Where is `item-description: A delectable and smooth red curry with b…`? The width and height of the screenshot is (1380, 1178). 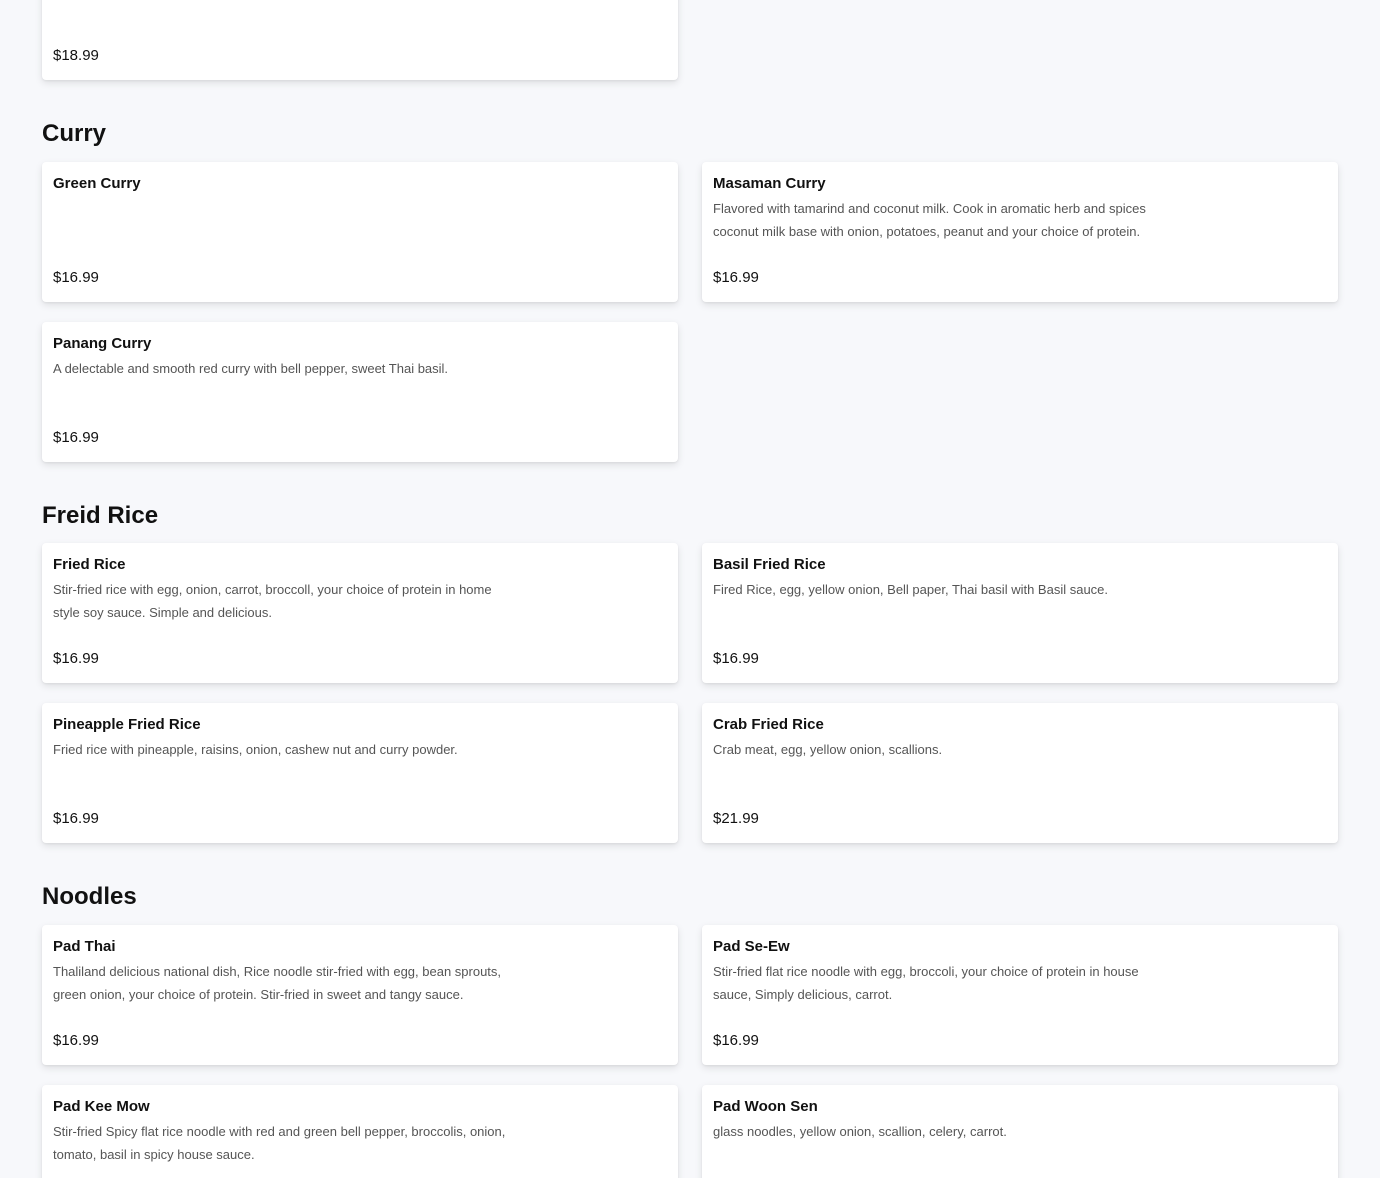 item-description: A delectable and smooth red curry with b… is located at coordinates (251, 368).